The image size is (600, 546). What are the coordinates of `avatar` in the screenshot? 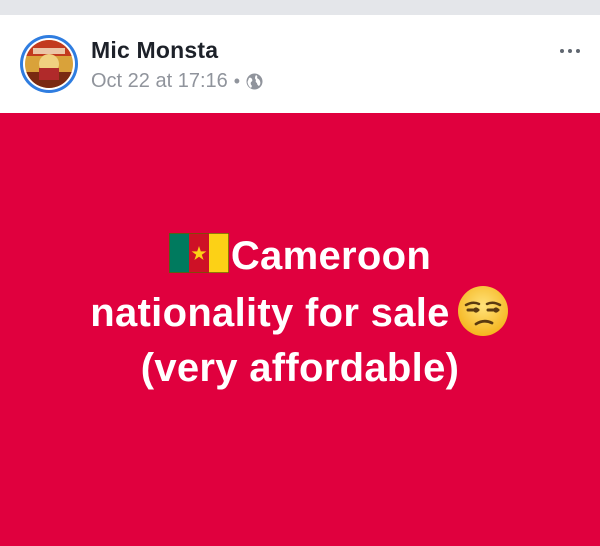 It's located at (49, 64).